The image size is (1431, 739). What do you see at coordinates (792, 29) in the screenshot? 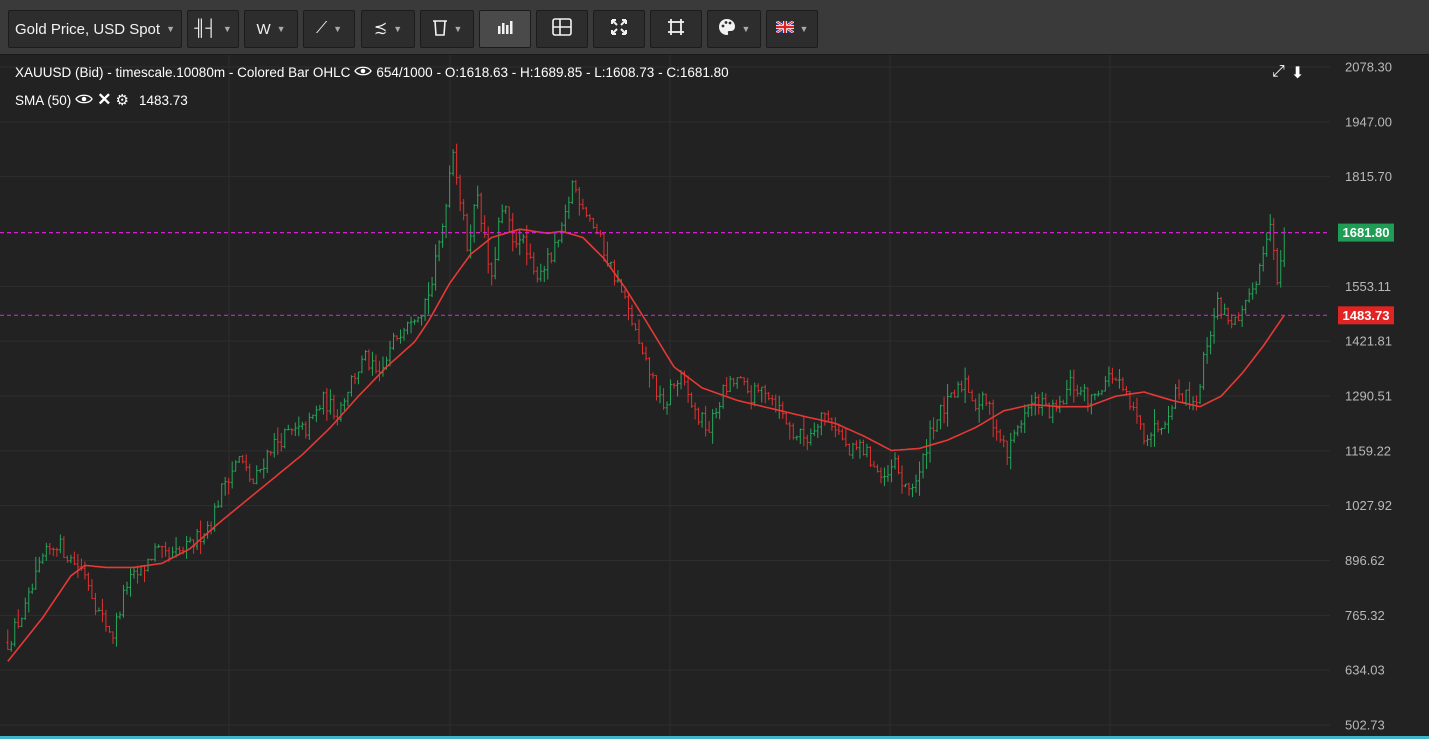
I see `language-button: ▼` at bounding box center [792, 29].